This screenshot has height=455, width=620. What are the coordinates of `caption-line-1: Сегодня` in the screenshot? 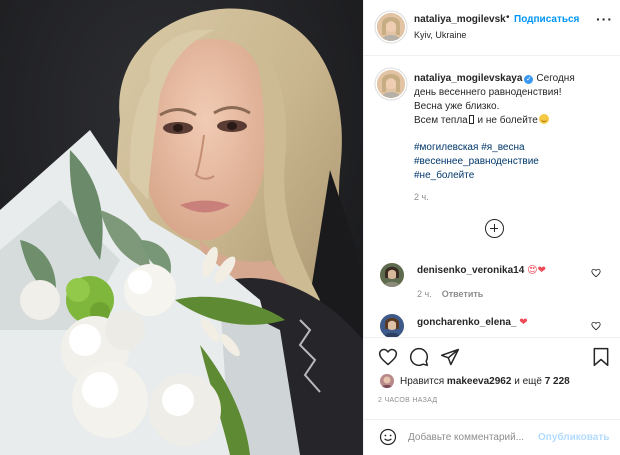 It's located at (555, 78).